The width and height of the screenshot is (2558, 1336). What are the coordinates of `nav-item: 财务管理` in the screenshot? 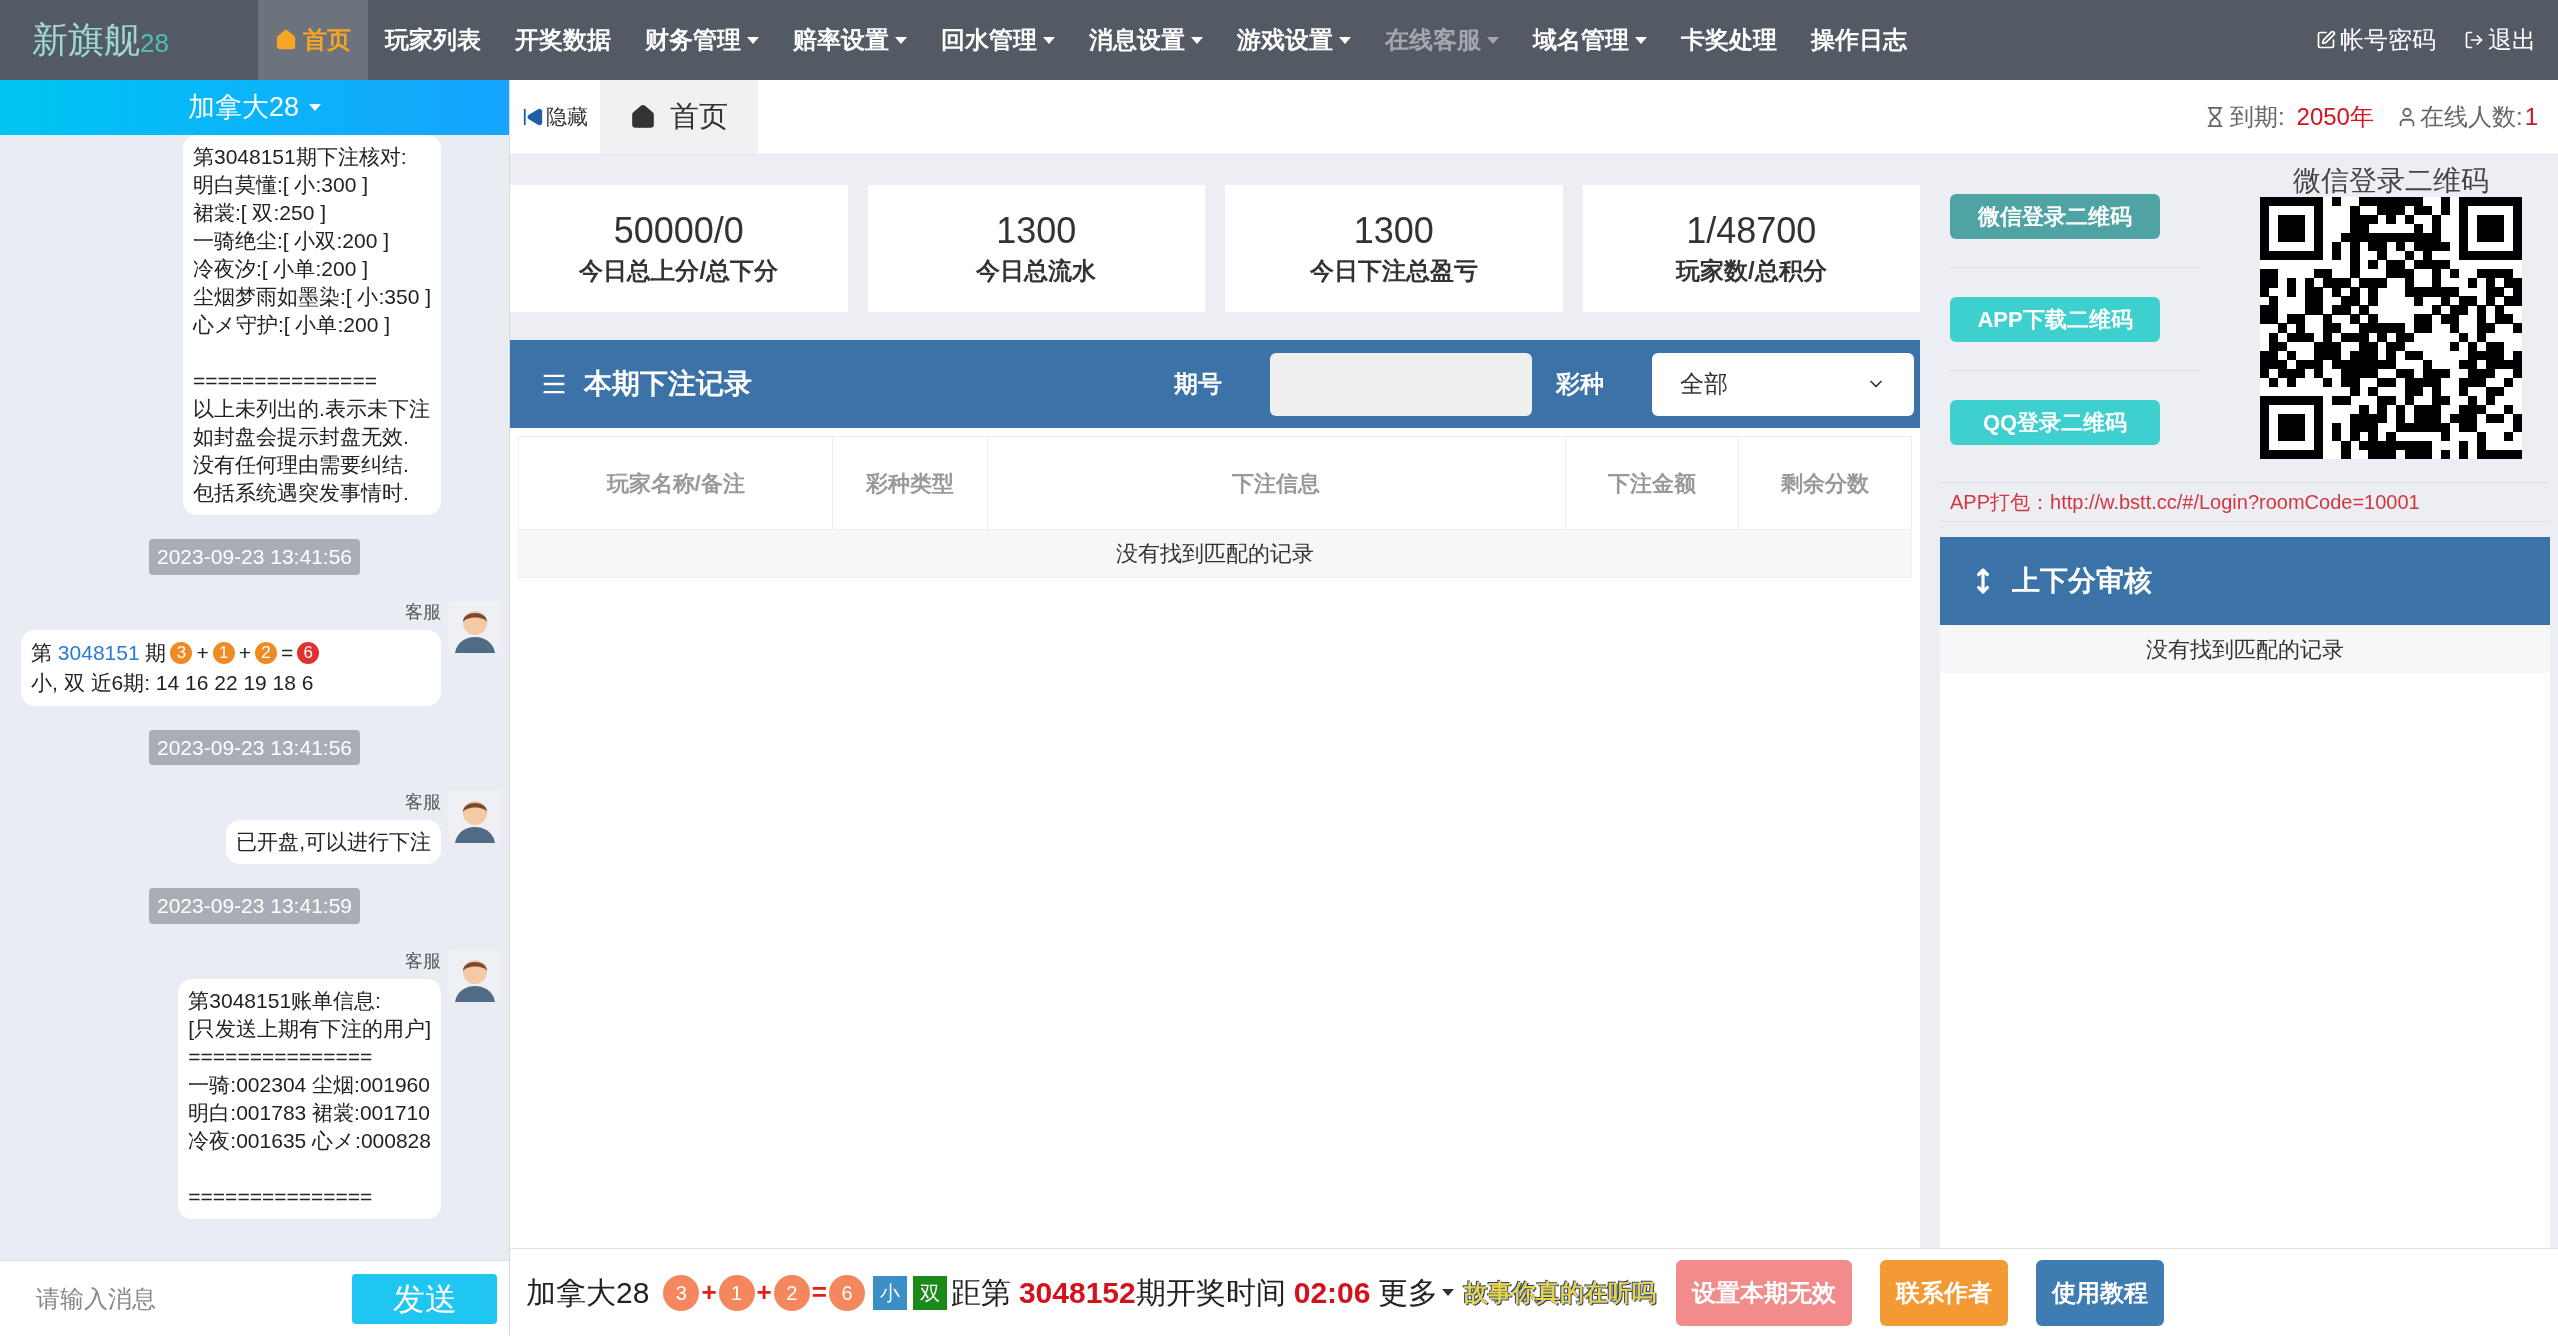 It's located at (702, 40).